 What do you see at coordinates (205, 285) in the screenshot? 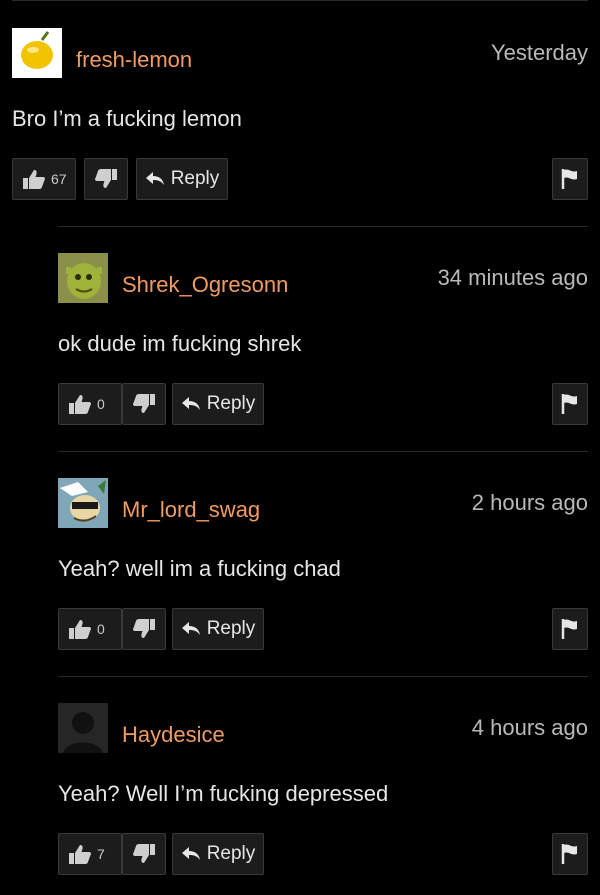
I see `username: Shrek_Ogresonn` at bounding box center [205, 285].